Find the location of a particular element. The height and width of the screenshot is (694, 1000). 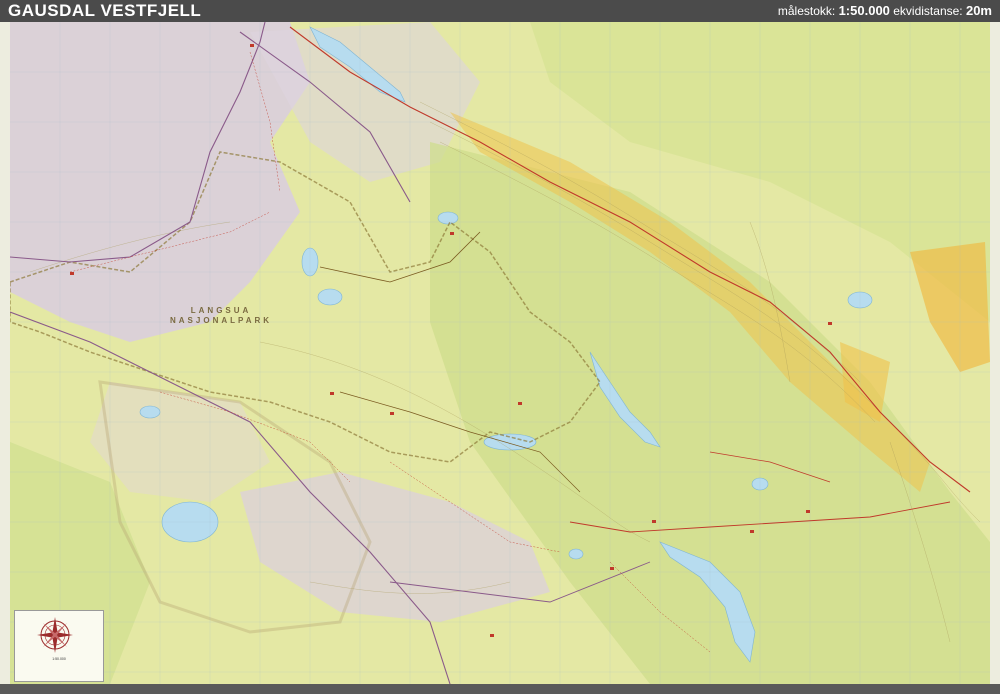

scale-label: målestokk: is located at coordinates (806, 11).